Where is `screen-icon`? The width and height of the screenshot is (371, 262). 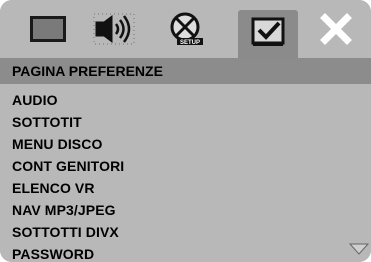
screen-icon is located at coordinates (48, 31).